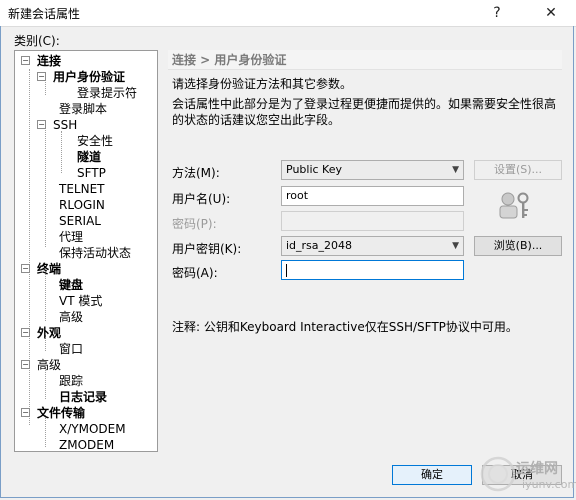 This screenshot has width=576, height=500. Describe the element at coordinates (49, 269) in the screenshot. I see `tree-item-terminal: 终端` at that location.